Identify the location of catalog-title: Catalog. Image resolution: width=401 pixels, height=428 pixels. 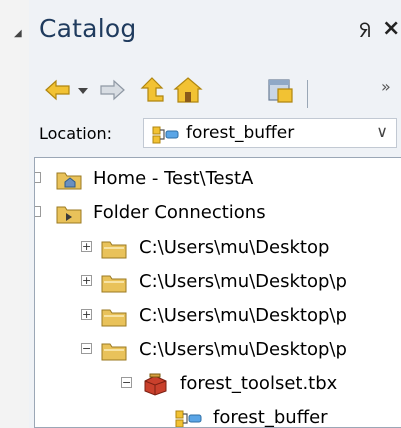
(88, 28).